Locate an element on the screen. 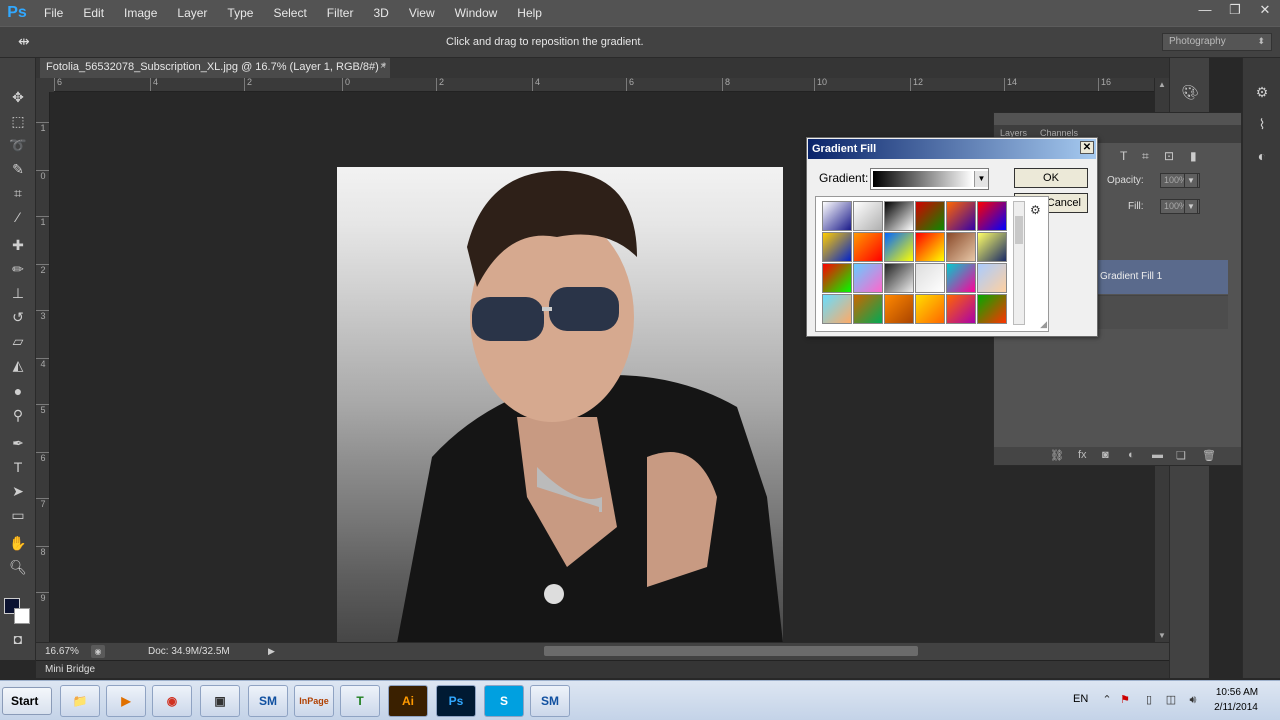  network-icon: ◫ is located at coordinates (1171, 700).